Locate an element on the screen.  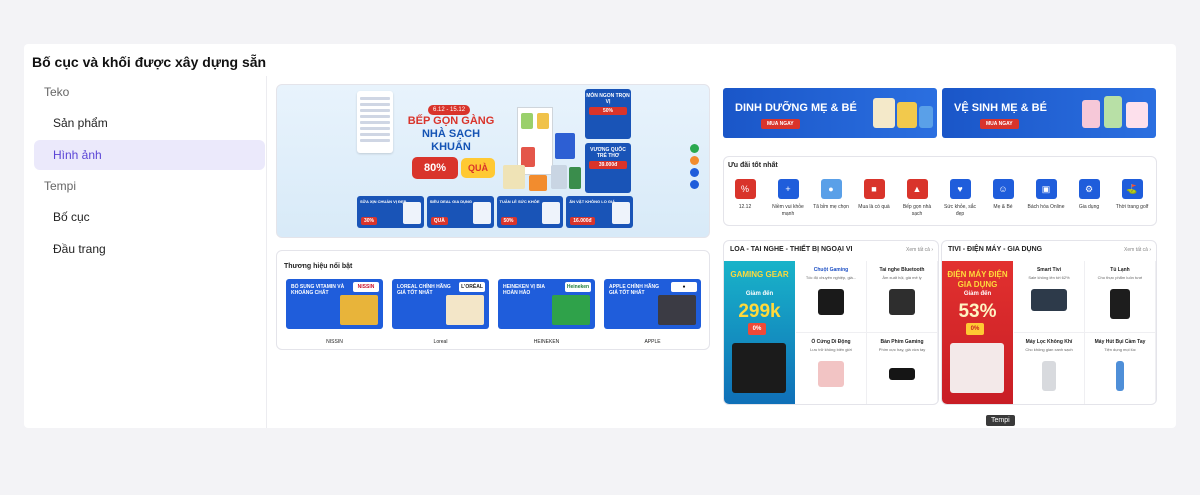
deal-item: + Niềm vui khỏe mạnh is located at coordinates (788, 198).